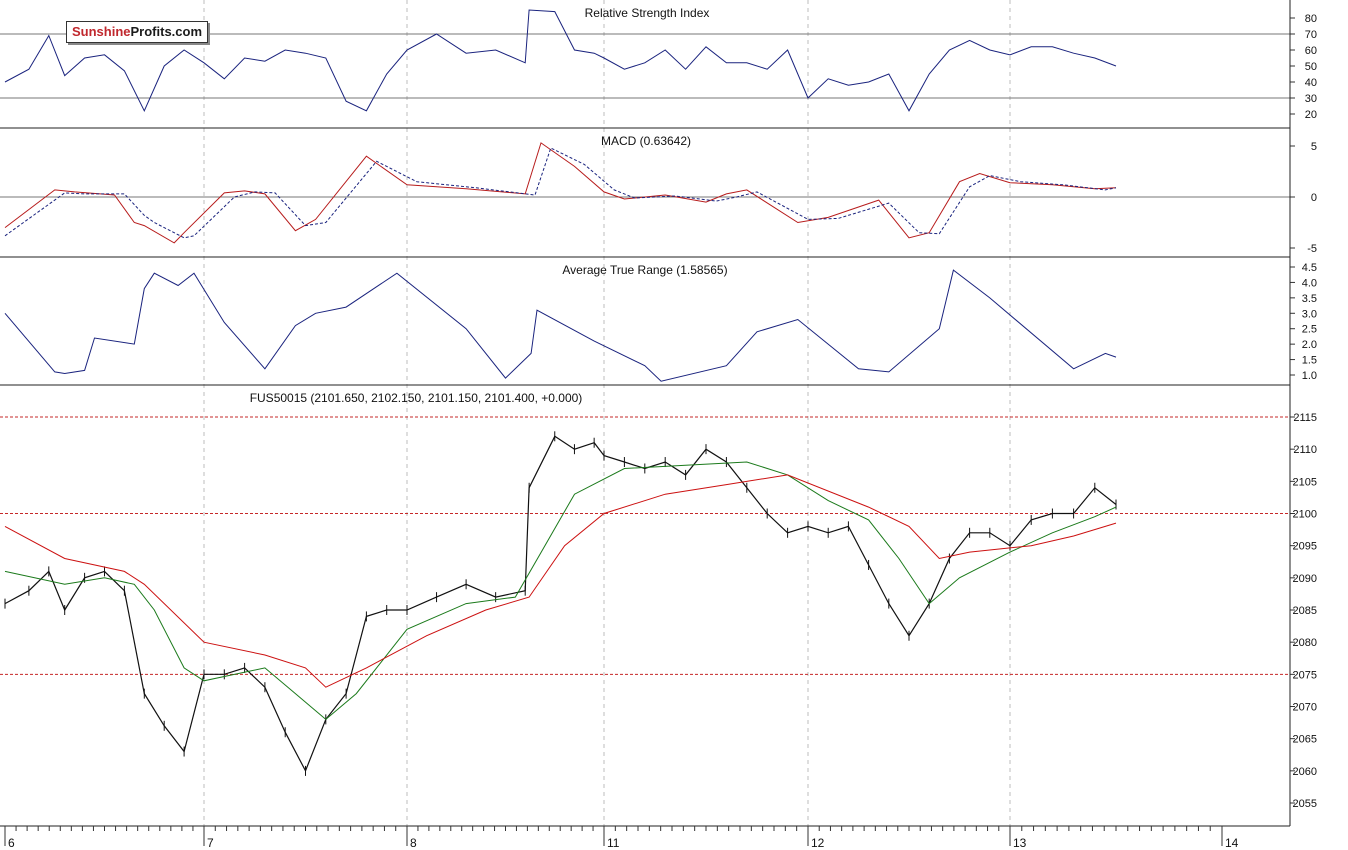 Image resolution: width=1348 pixels, height=850 pixels. Describe the element at coordinates (1309, 361) in the screenshot. I see `y-tick-label: 1.5` at that location.